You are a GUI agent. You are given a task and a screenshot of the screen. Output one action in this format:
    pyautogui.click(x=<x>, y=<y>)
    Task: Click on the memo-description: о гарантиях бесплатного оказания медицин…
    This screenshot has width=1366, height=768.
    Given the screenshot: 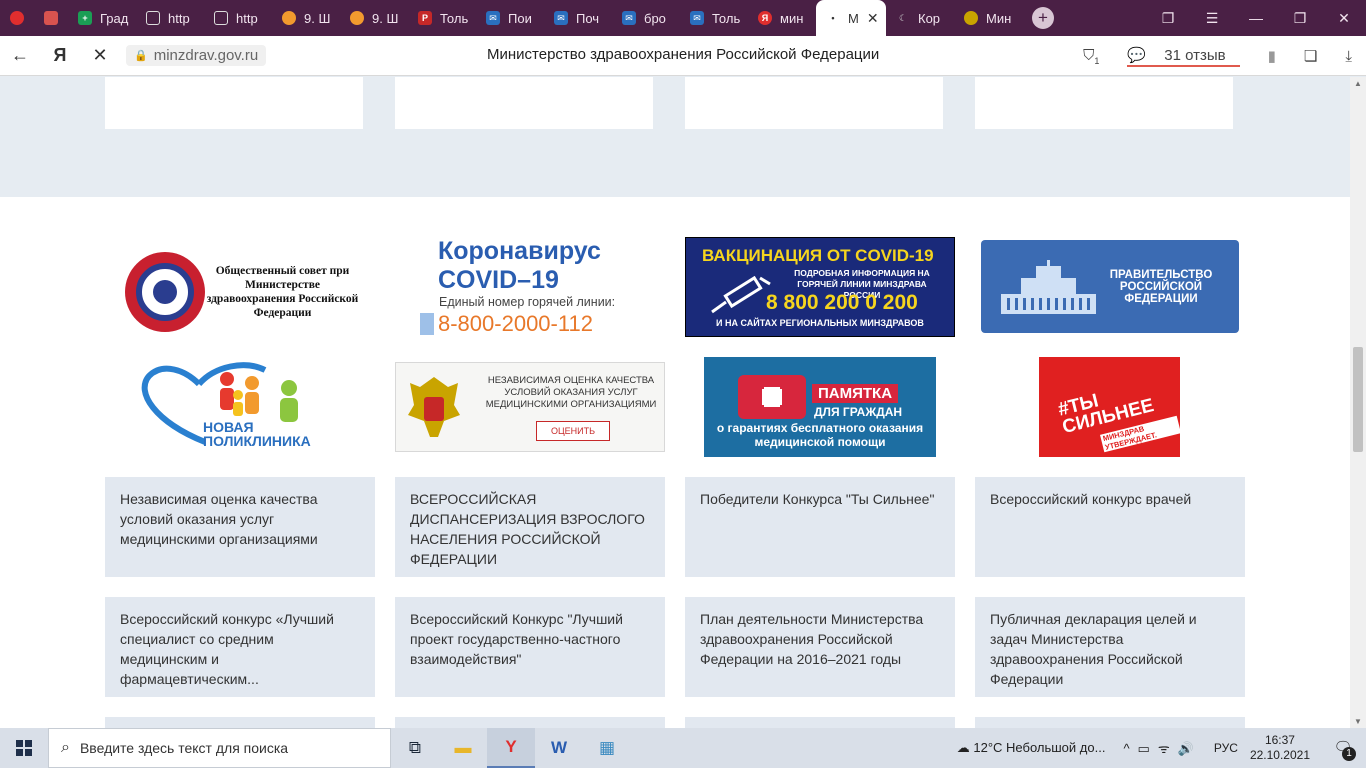 What is the action you would take?
    pyautogui.click(x=820, y=435)
    